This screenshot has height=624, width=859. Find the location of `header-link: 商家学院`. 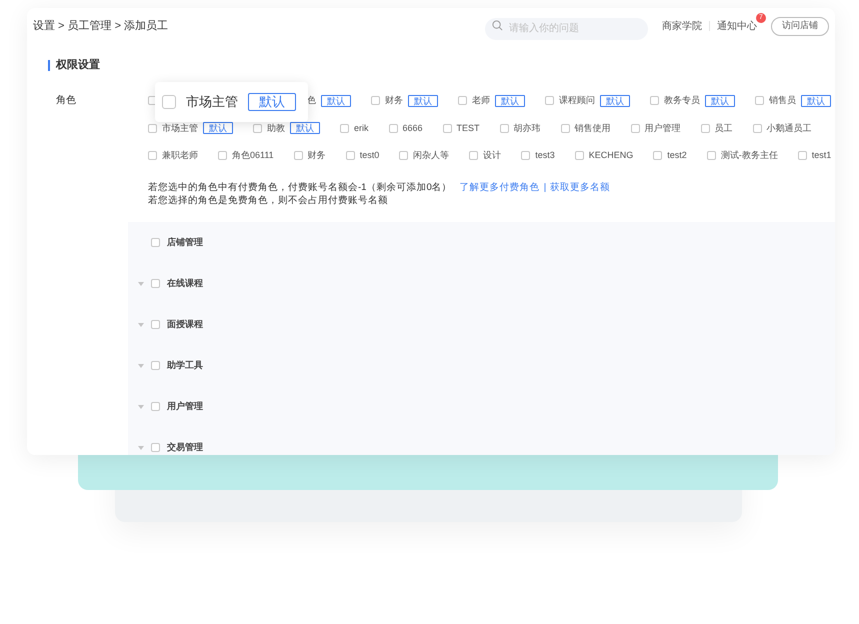

header-link: 商家学院 is located at coordinates (682, 26).